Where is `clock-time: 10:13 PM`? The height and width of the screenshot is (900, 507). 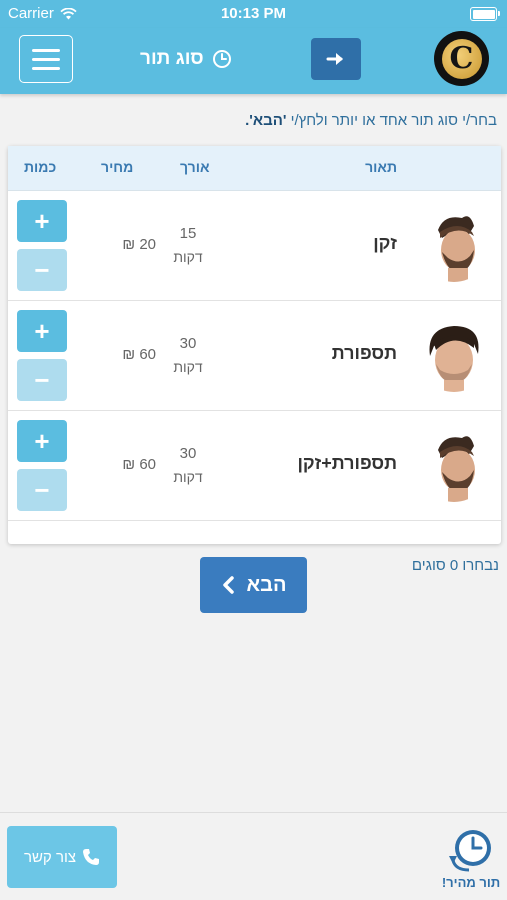
clock-time: 10:13 PM is located at coordinates (253, 13).